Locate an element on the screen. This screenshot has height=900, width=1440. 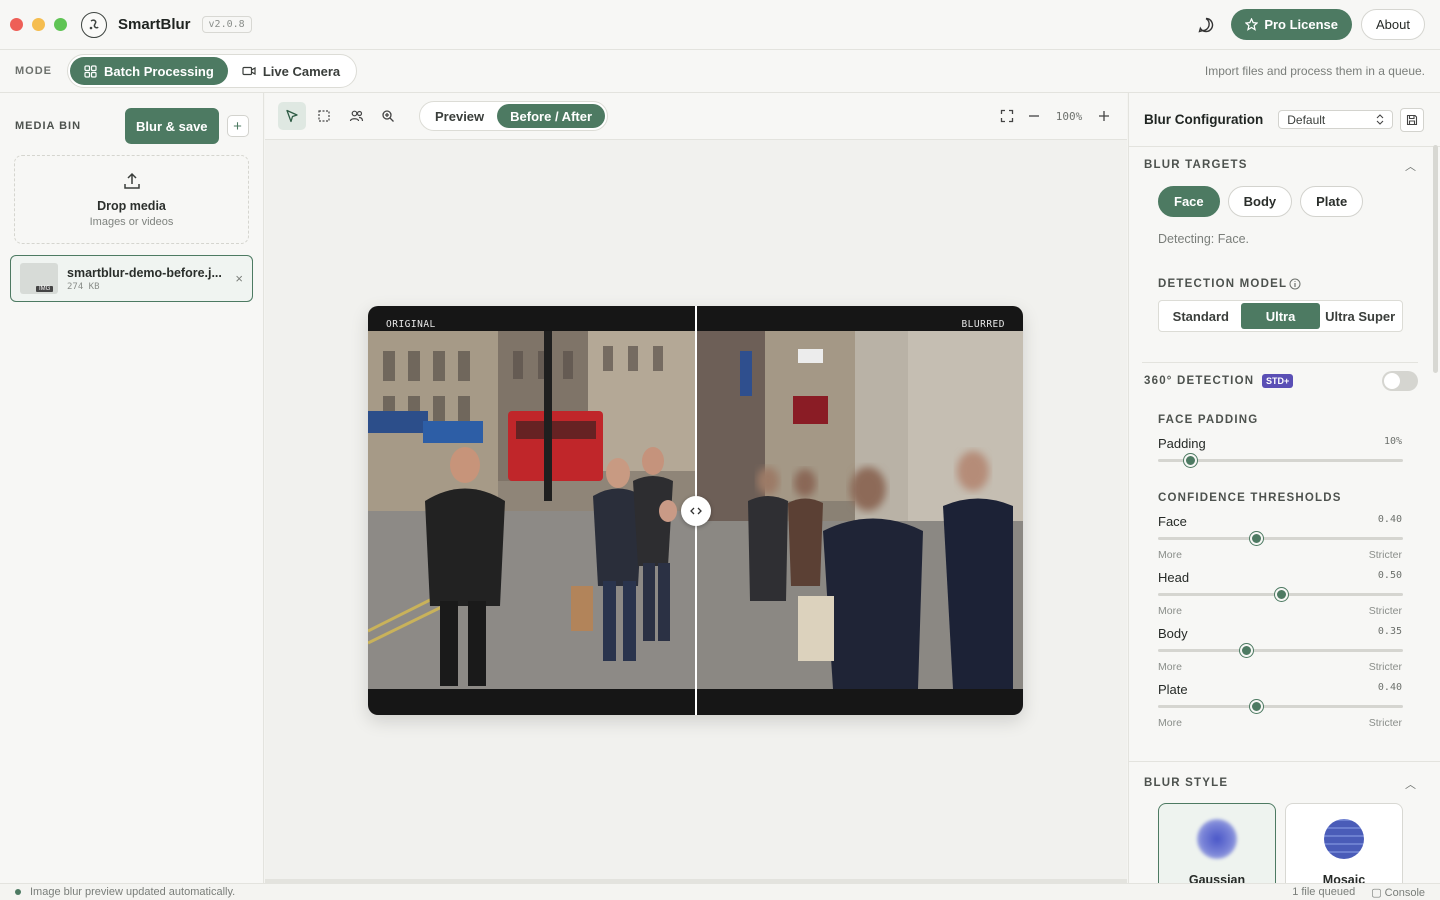
add-media-button: + is located at coordinates (237, 126).